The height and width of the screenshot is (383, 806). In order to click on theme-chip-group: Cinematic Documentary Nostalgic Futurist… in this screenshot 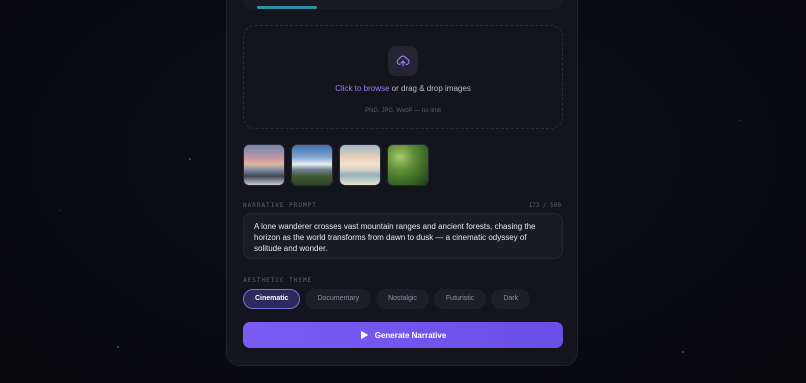, I will do `click(387, 299)`.